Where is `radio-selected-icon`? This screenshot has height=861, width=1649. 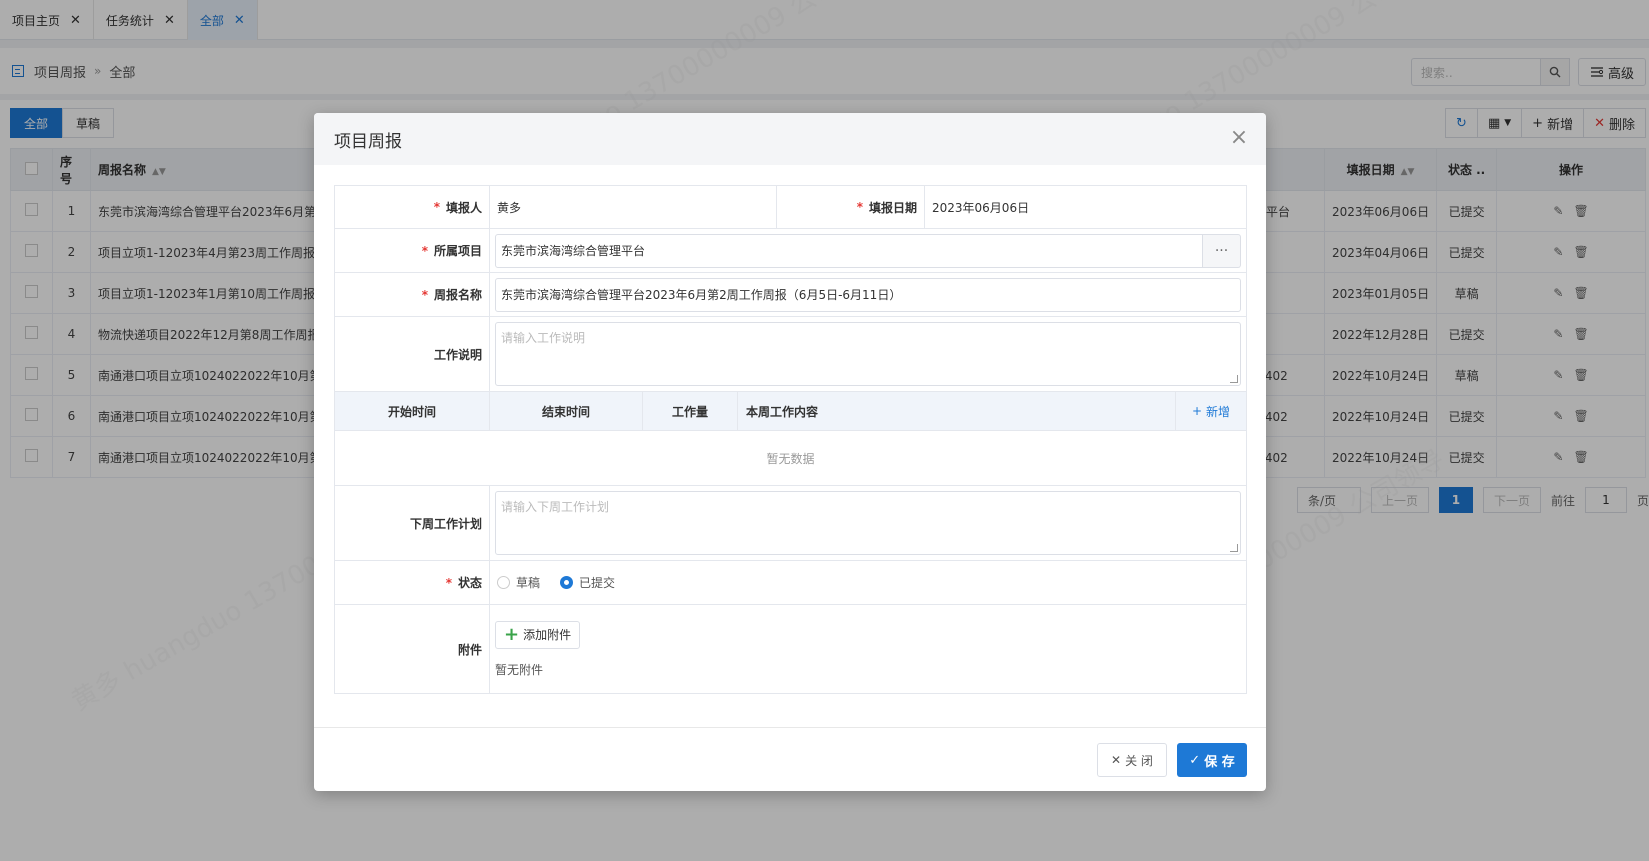 radio-selected-icon is located at coordinates (567, 582).